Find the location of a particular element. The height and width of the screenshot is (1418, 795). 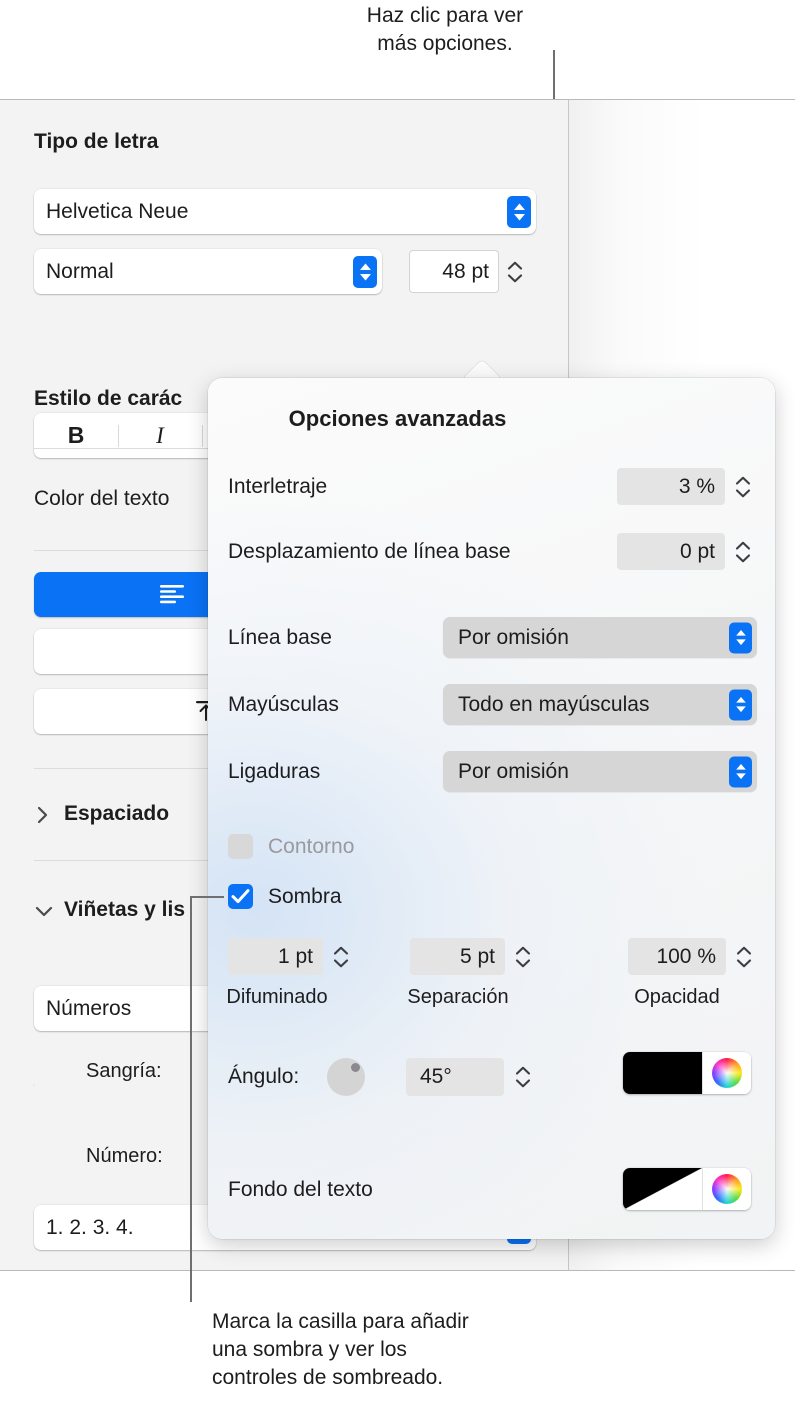

popover-title: Opciones avanzadas is located at coordinates (397, 418).